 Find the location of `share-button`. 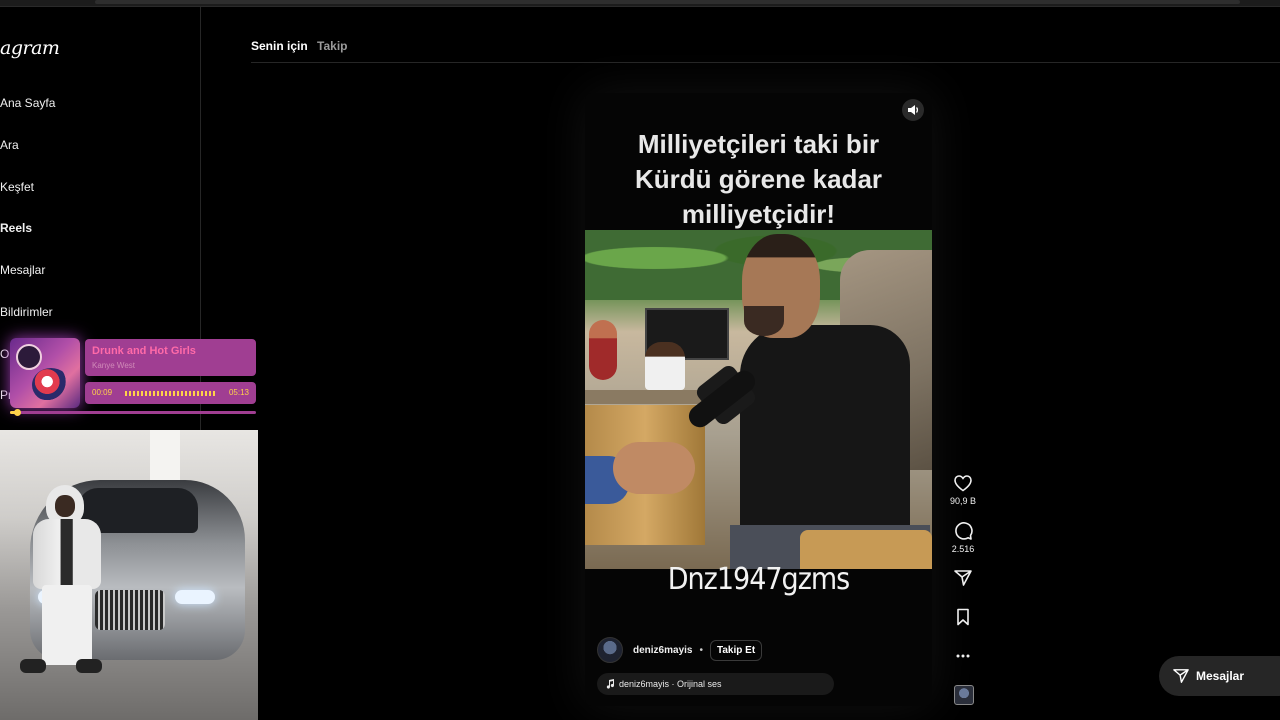

share-button is located at coordinates (963, 580).